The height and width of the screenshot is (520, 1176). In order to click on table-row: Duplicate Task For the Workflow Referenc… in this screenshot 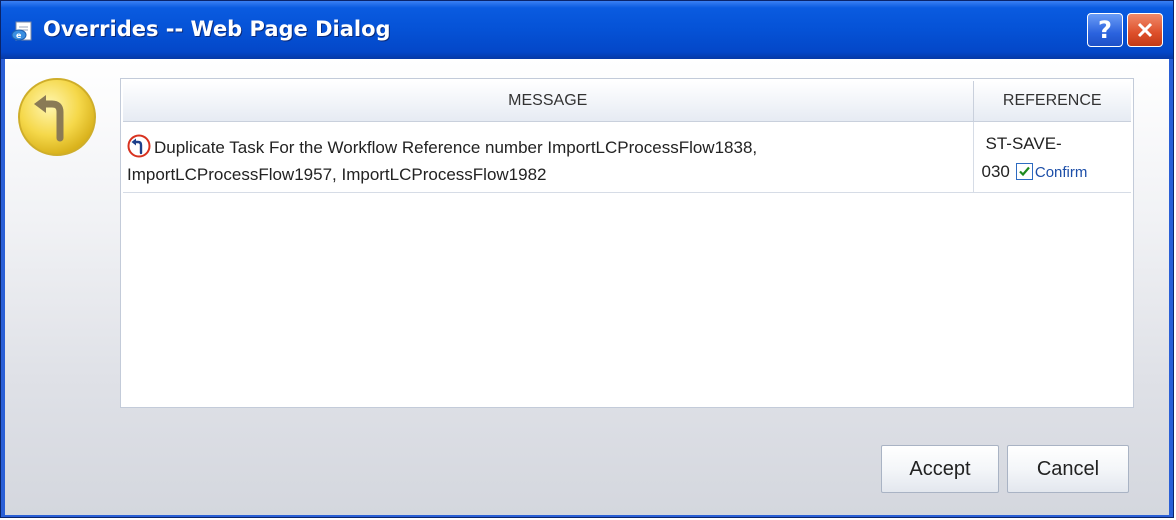, I will do `click(627, 157)`.